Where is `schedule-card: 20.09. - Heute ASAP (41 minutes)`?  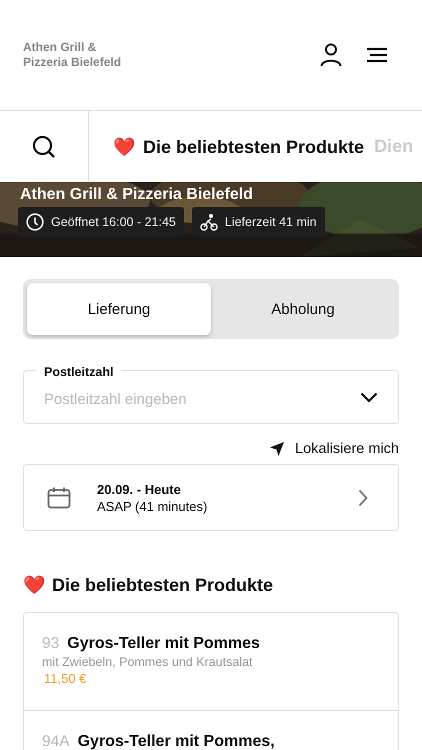 schedule-card: 20.09. - Heute ASAP (41 minutes) is located at coordinates (211, 497).